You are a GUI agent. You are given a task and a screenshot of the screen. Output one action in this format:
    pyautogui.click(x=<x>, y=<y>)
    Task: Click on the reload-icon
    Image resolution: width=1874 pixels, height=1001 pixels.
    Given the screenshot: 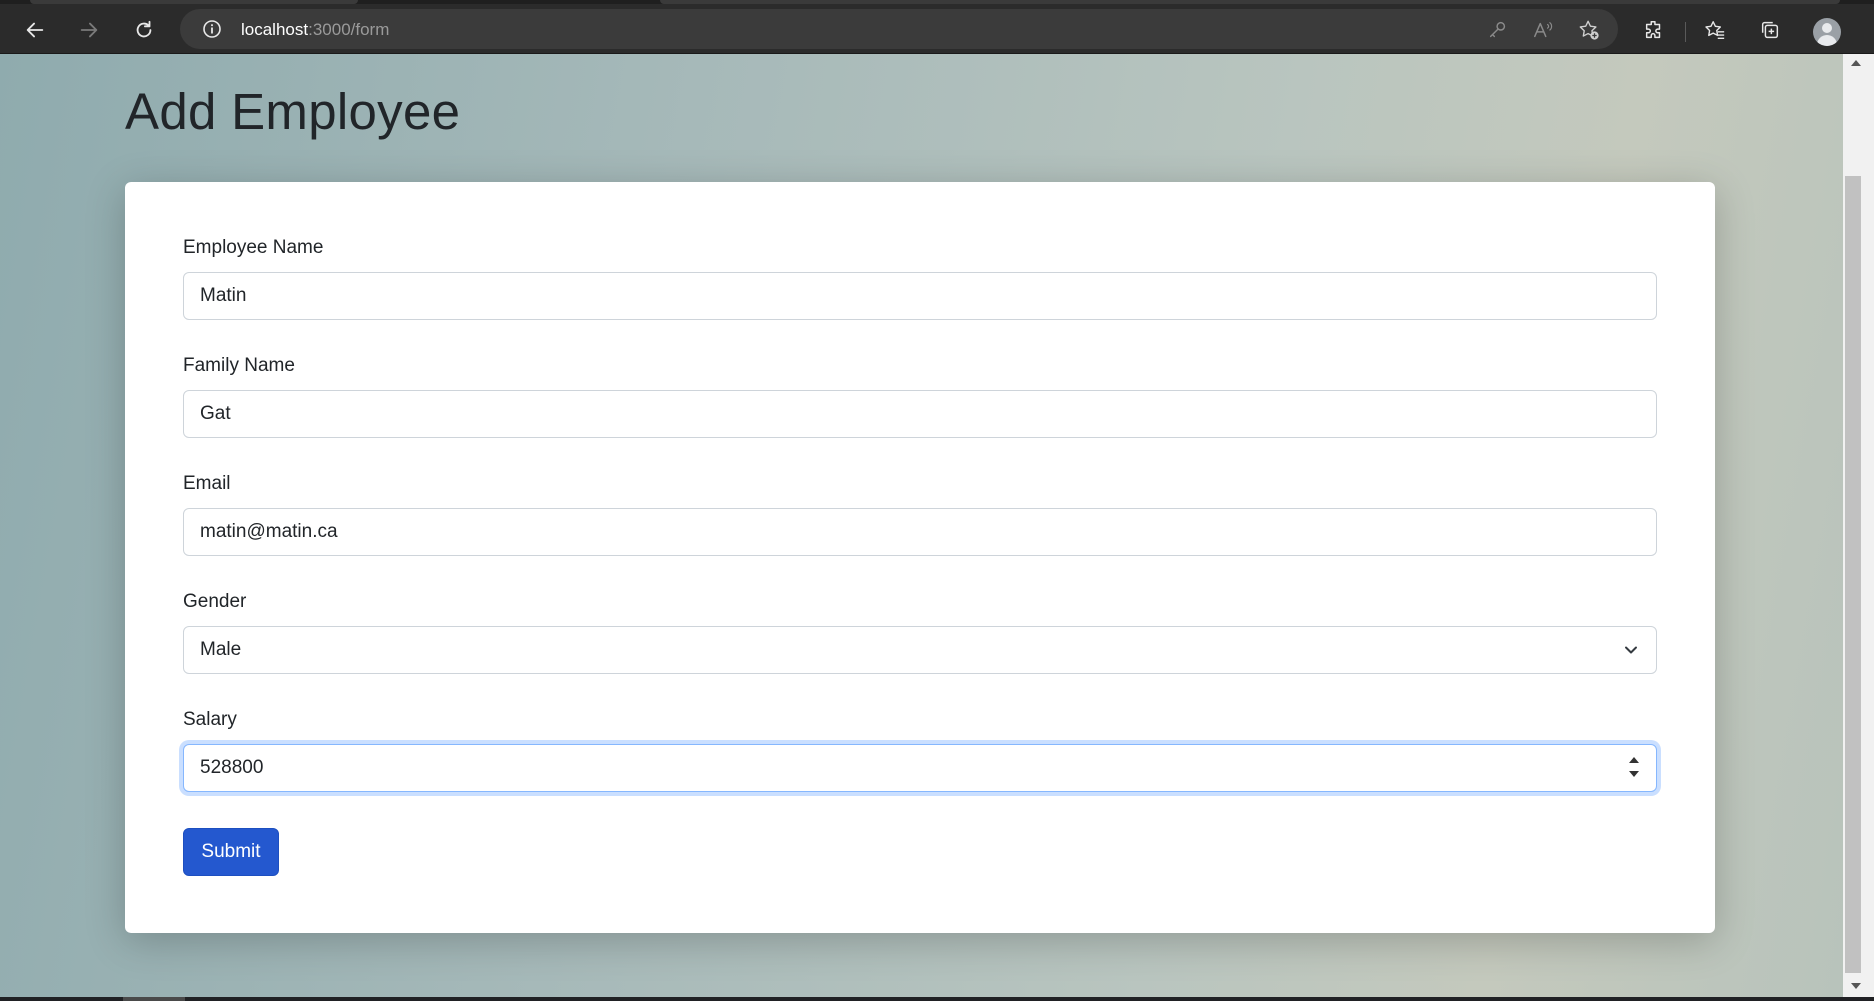 What is the action you would take?
    pyautogui.click(x=144, y=30)
    